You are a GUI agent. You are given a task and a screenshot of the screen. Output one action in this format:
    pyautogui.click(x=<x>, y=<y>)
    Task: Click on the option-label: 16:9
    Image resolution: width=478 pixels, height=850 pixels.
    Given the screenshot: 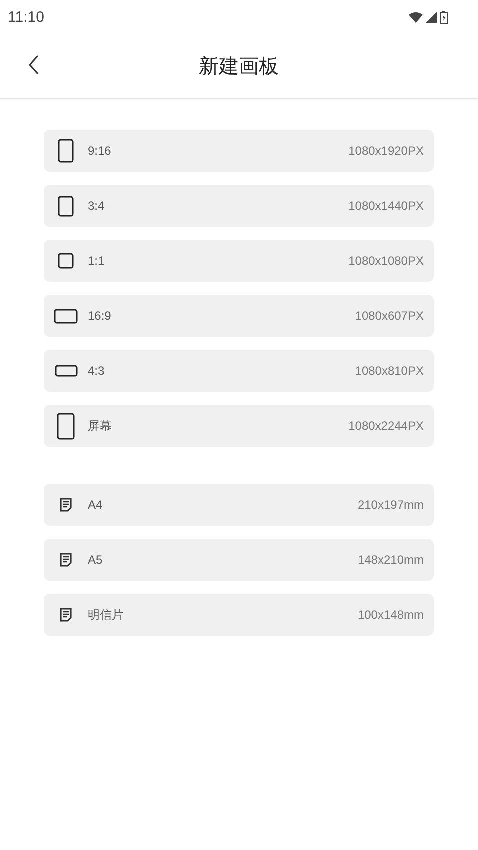 What is the action you would take?
    pyautogui.click(x=100, y=316)
    